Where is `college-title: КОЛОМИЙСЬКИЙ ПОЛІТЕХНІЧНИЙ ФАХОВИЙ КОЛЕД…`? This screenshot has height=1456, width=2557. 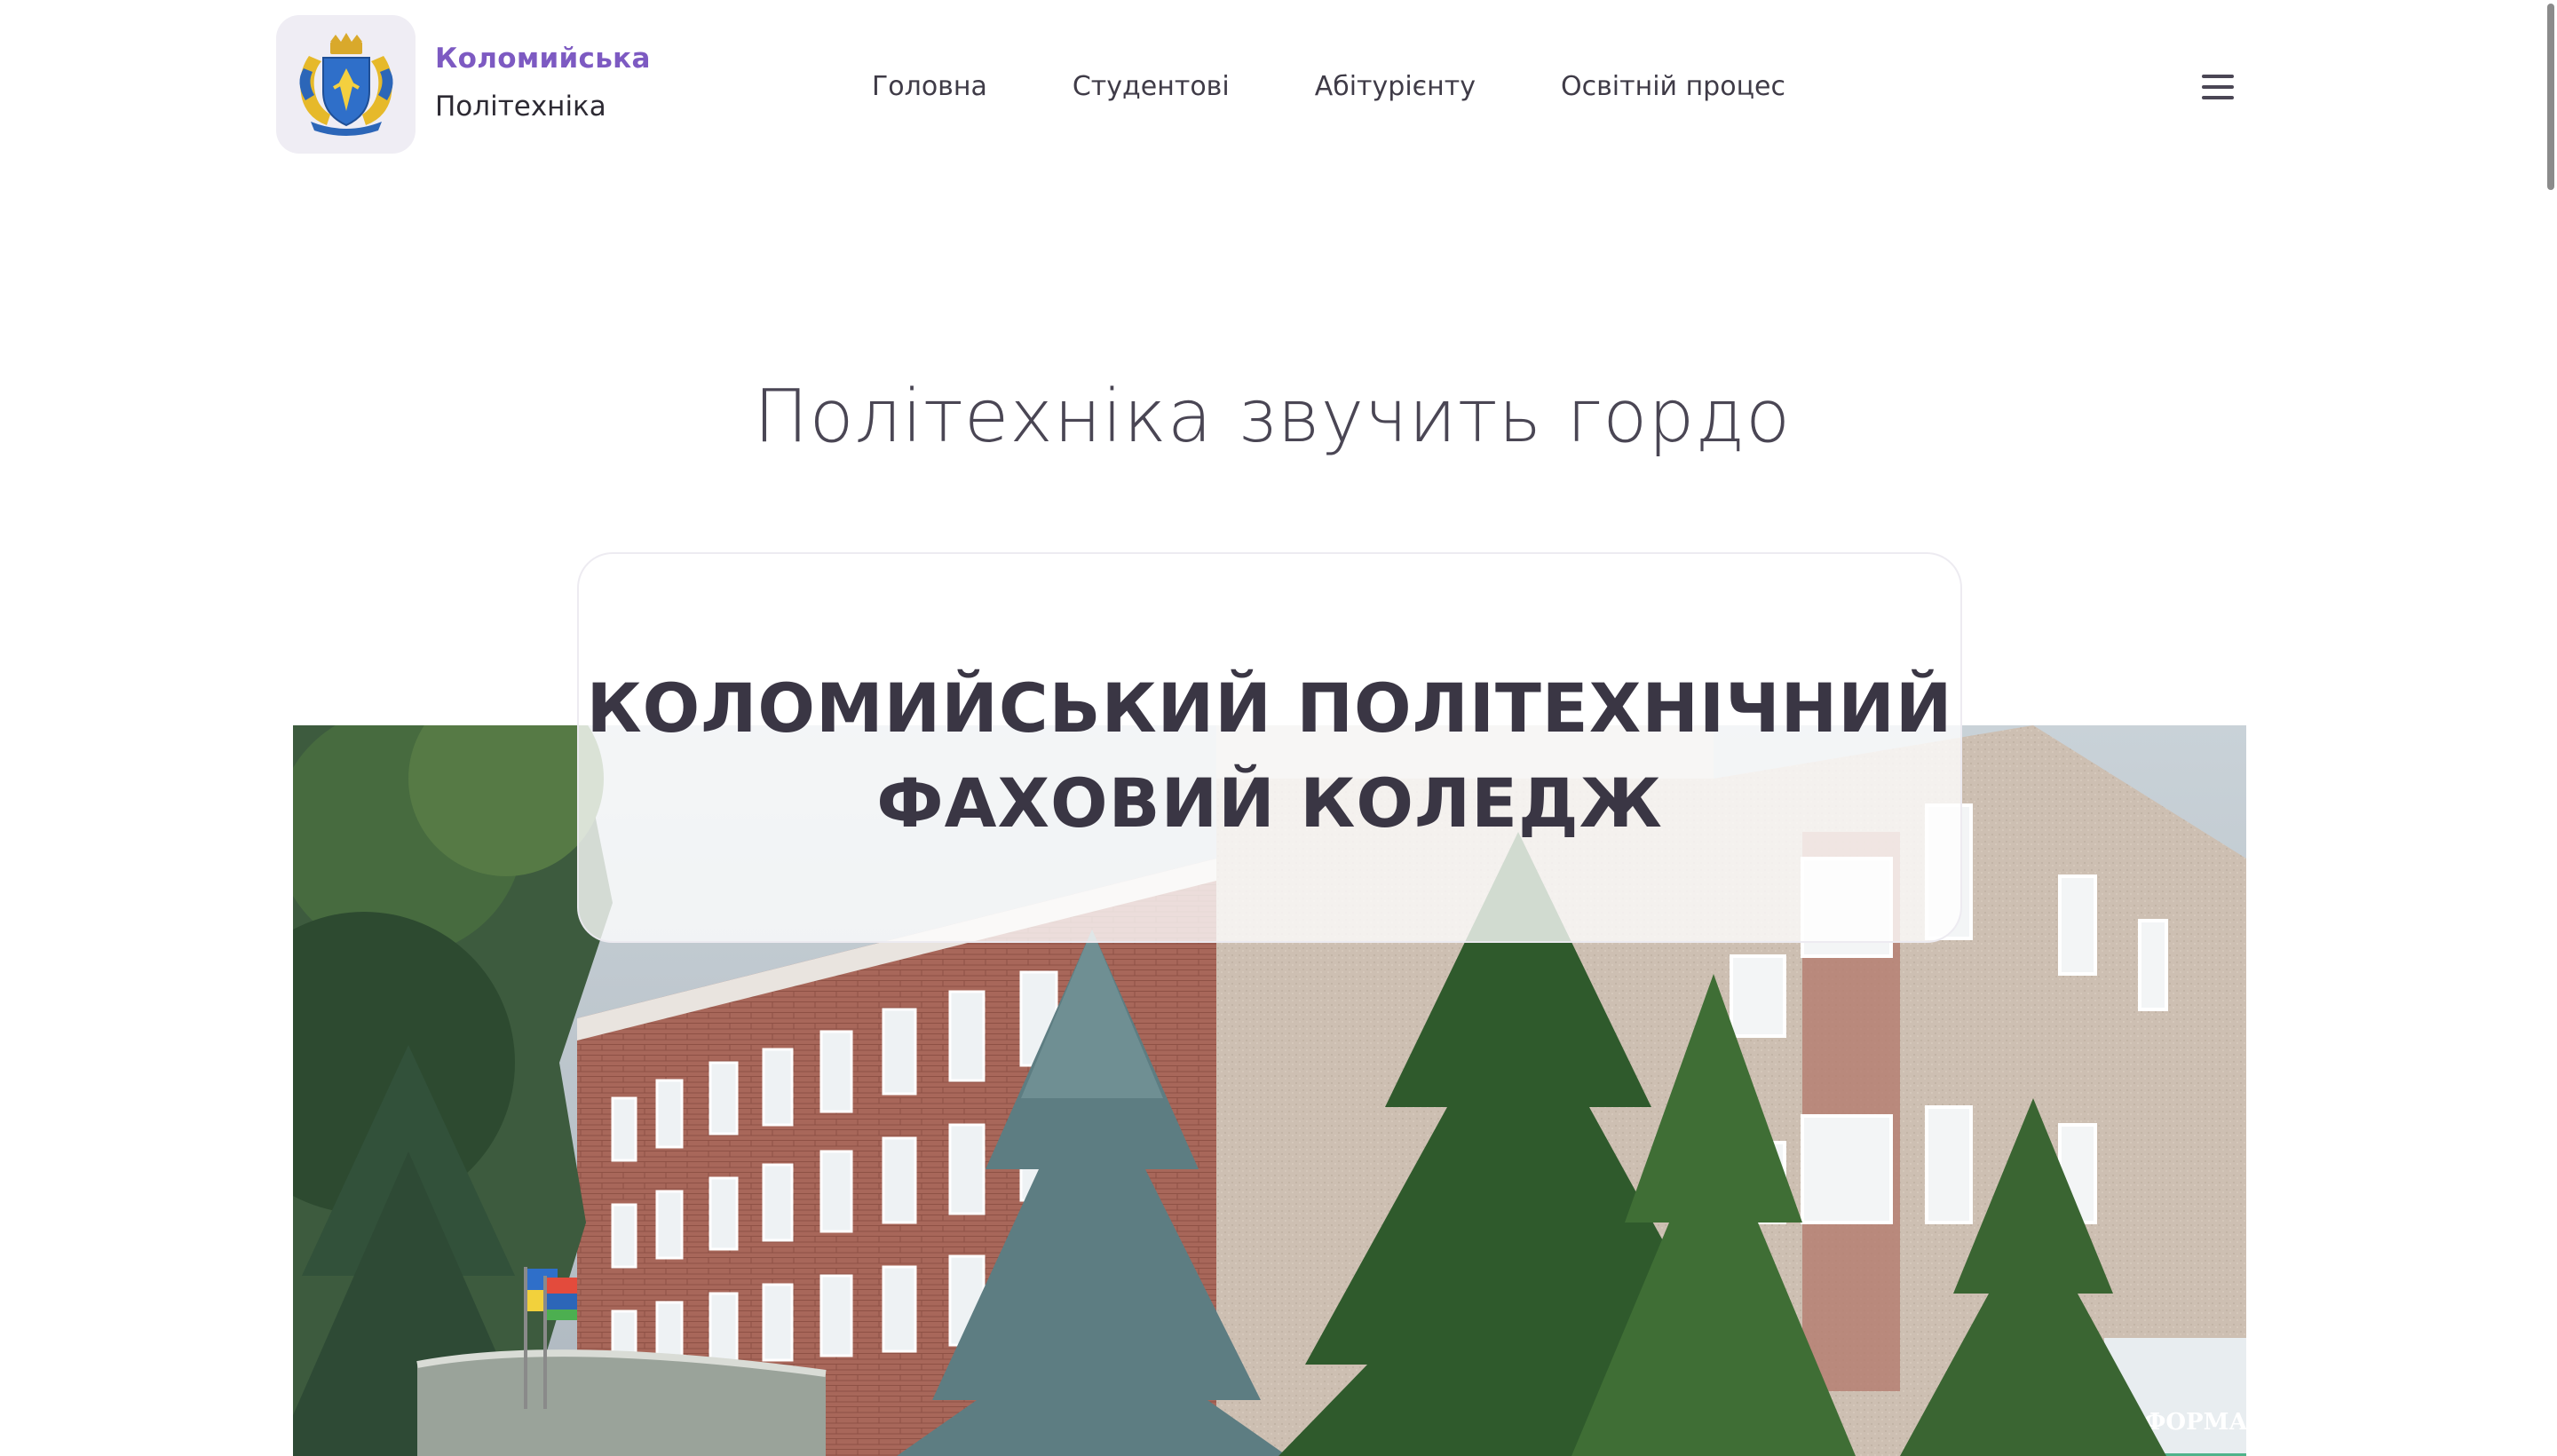
college-title: КОЛОМИЙСЬКИЙ ПОЛІТЕХНІЧНИЙ ФАХОВИЙ КОЛЕД… is located at coordinates (1269, 756).